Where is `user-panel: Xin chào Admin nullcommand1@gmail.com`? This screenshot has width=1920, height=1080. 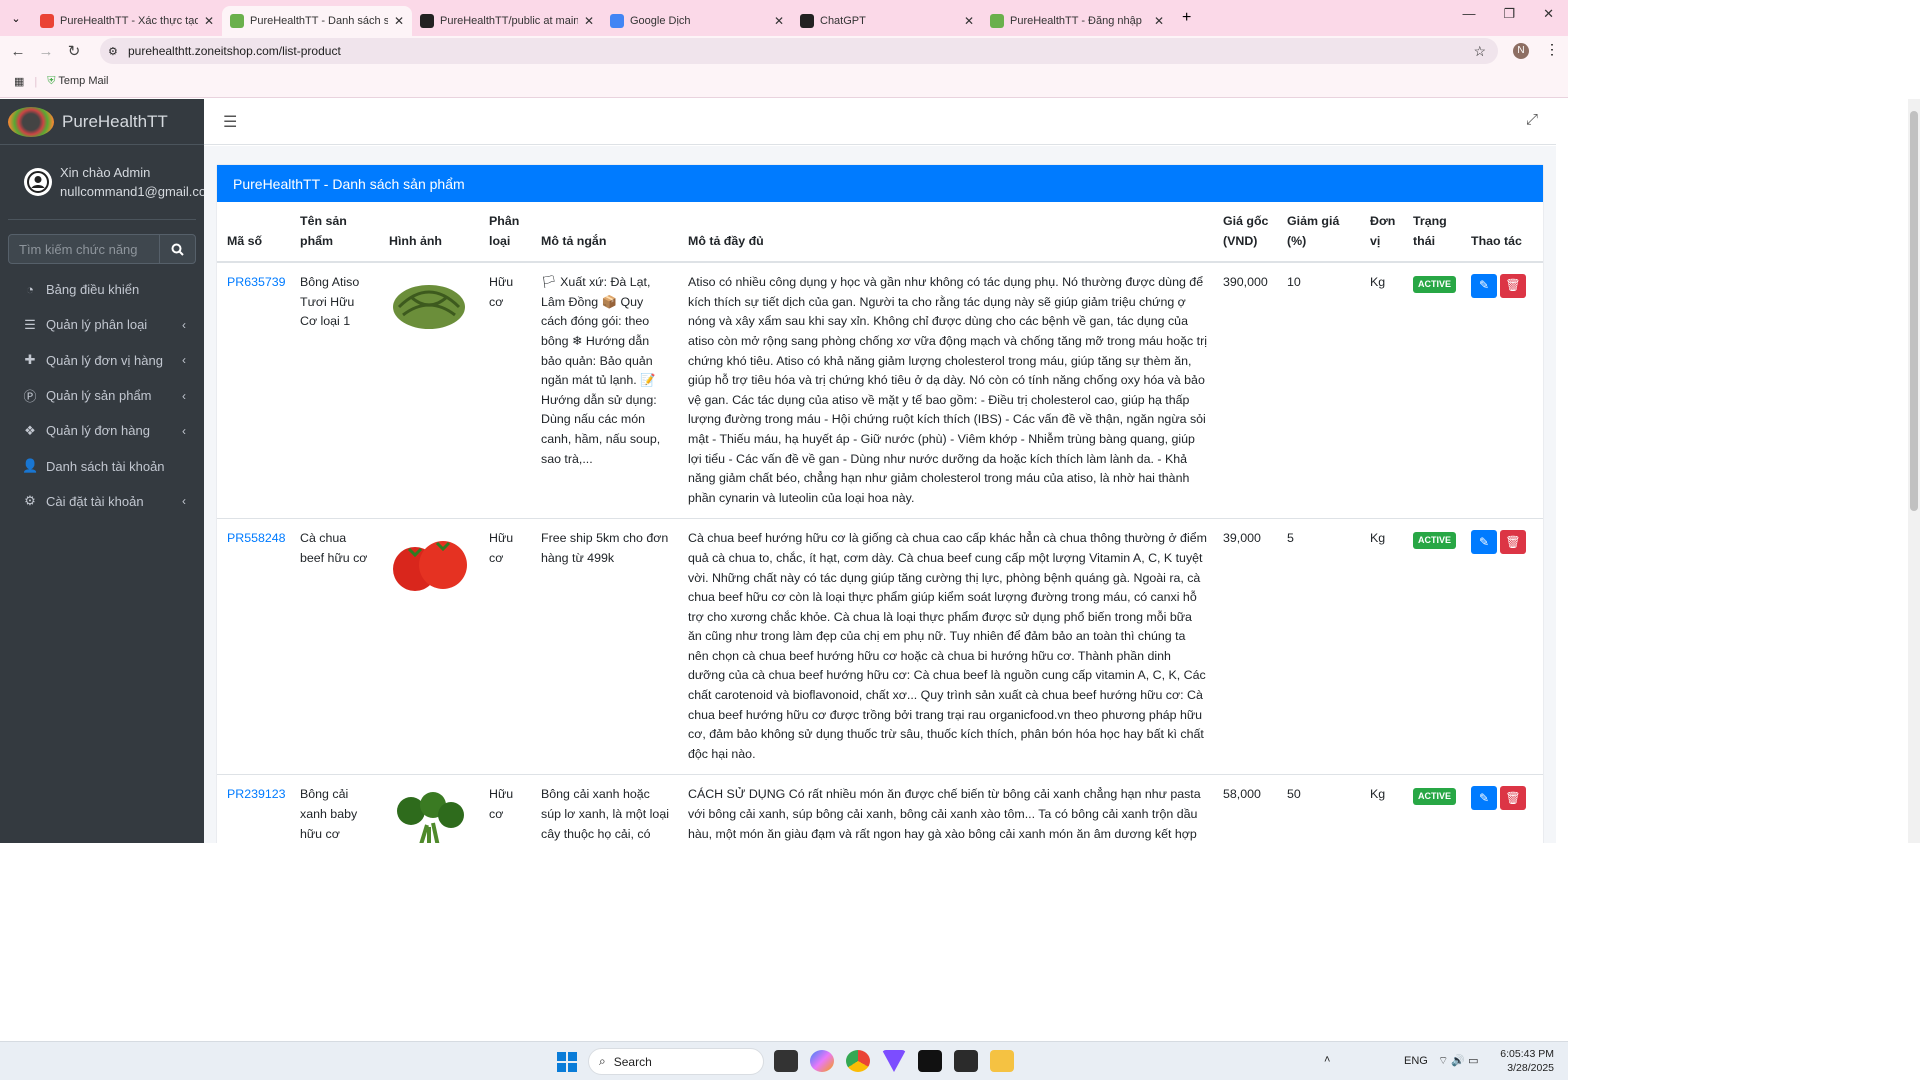
user-panel: Xin chào Admin nullcommand1@gmail.com is located at coordinates (106, 182).